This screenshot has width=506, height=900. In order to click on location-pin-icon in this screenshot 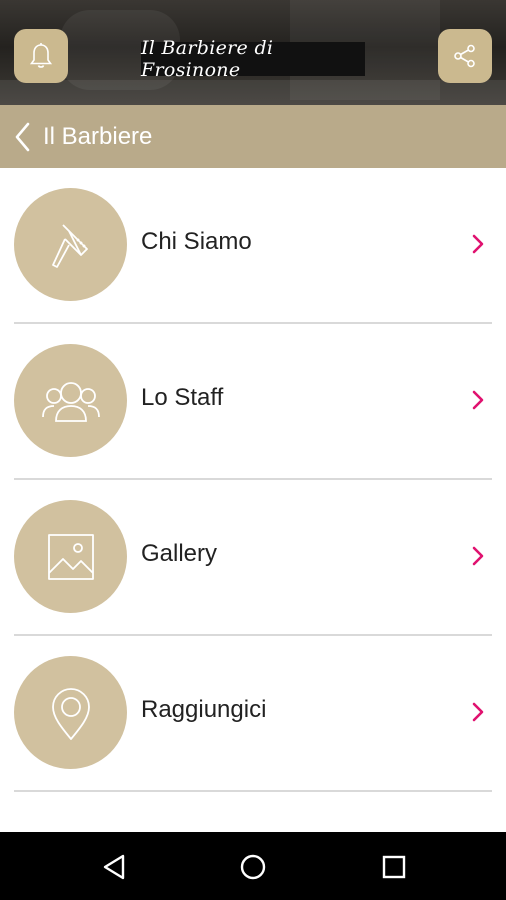, I will do `click(70, 713)`.